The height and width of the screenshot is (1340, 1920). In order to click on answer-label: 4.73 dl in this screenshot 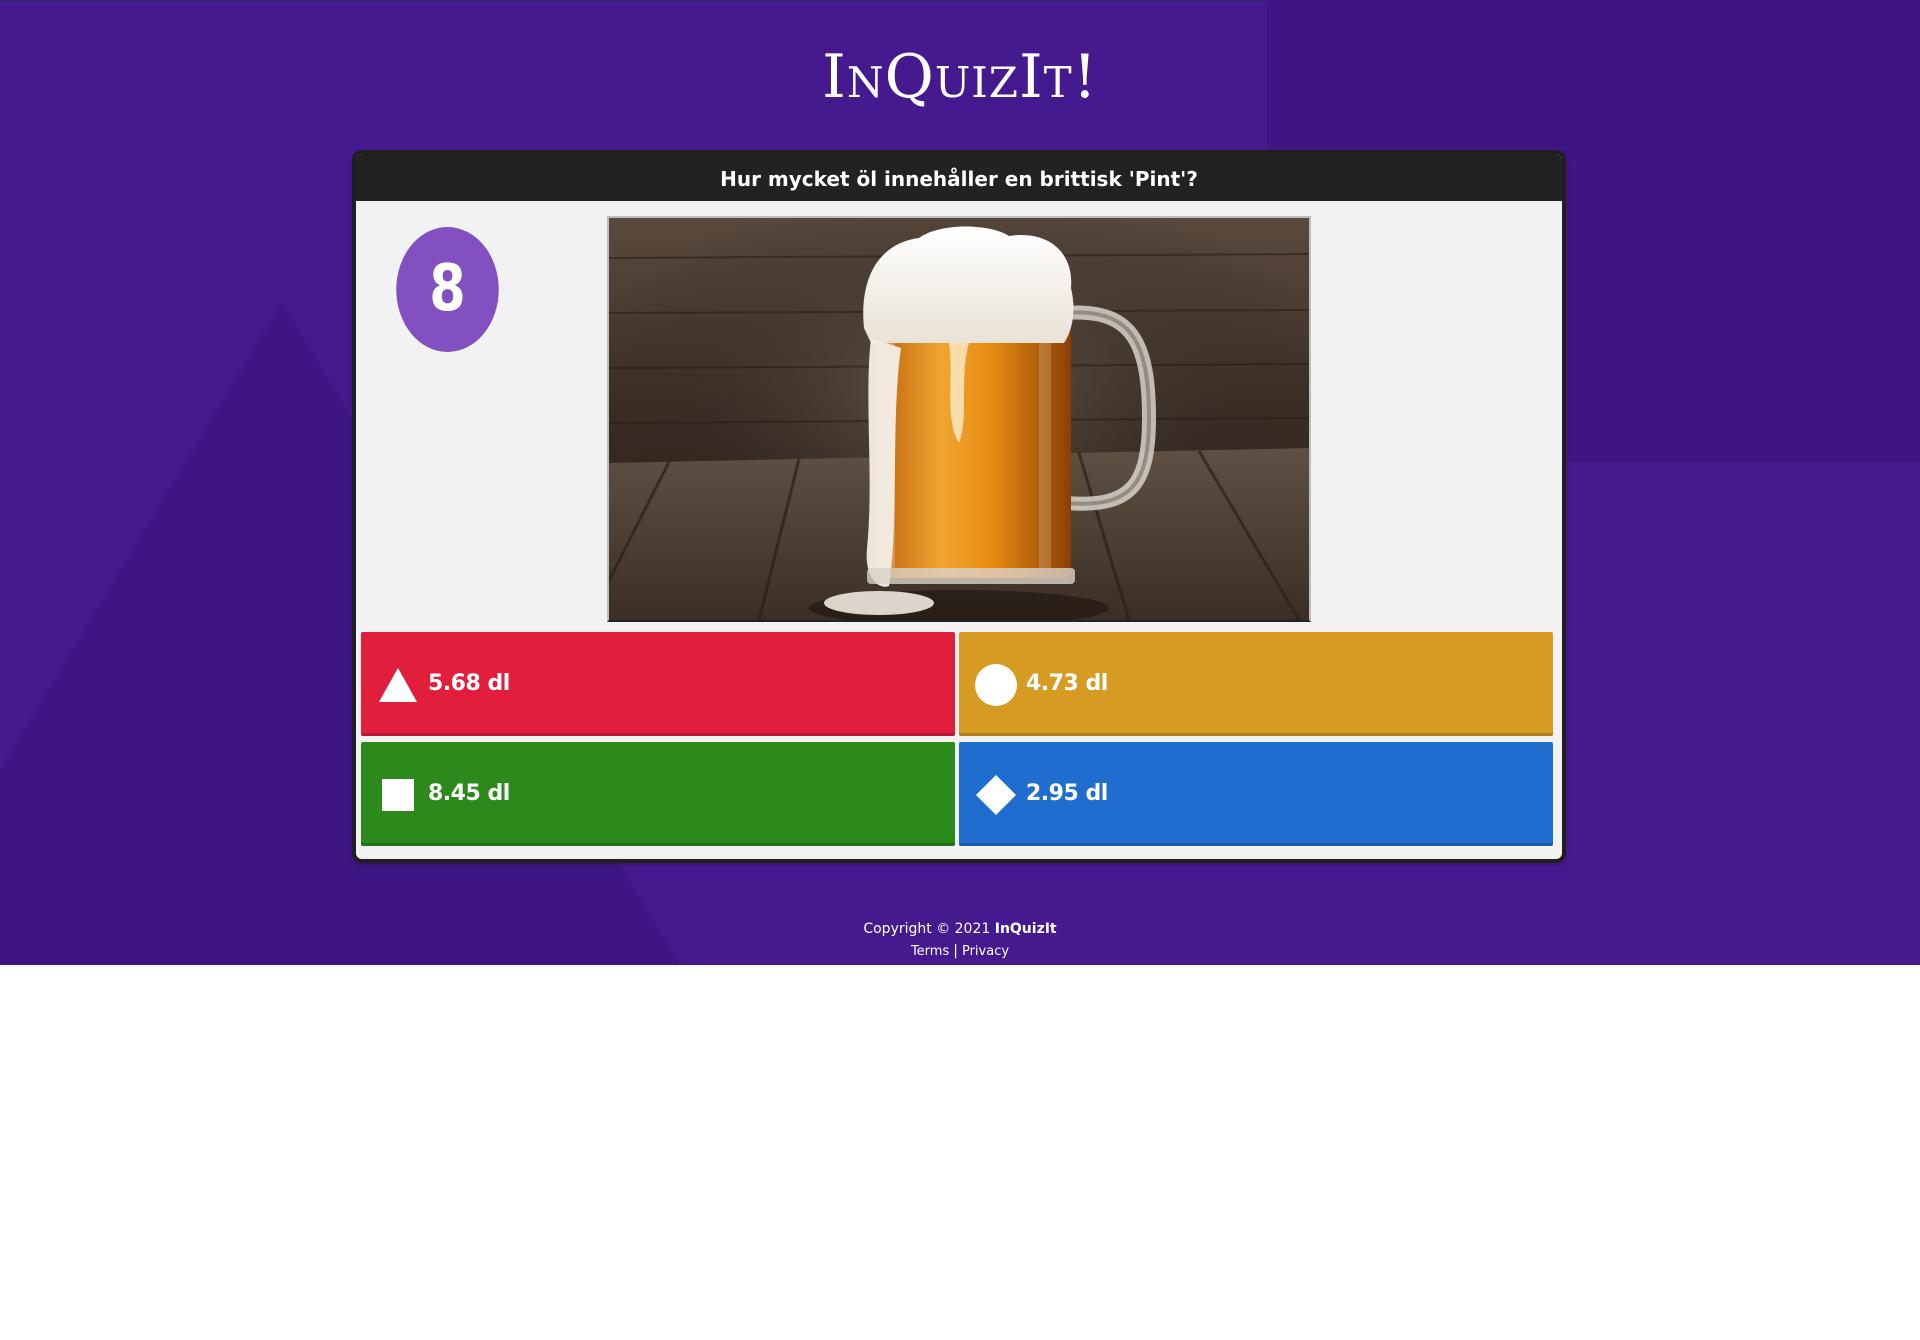, I will do `click(1067, 683)`.